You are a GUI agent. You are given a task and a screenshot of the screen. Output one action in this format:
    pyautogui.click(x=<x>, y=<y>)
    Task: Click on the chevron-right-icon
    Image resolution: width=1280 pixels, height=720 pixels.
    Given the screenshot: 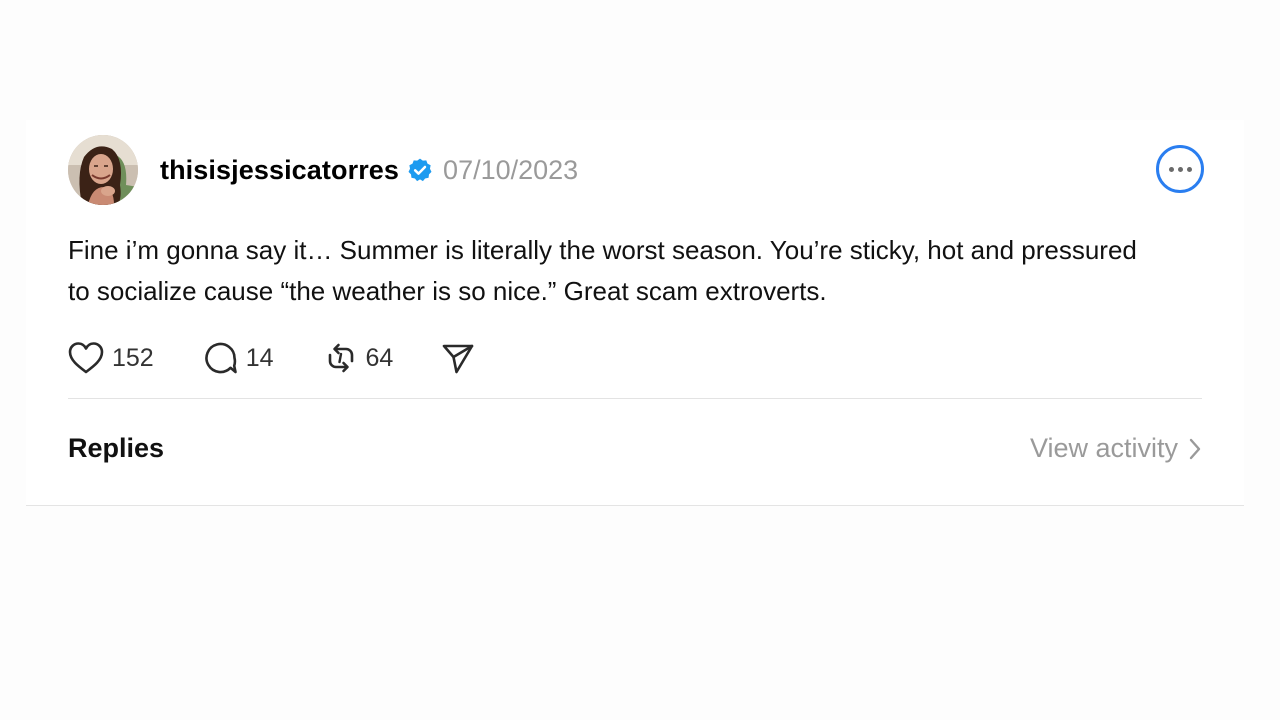 What is the action you would take?
    pyautogui.click(x=1195, y=448)
    